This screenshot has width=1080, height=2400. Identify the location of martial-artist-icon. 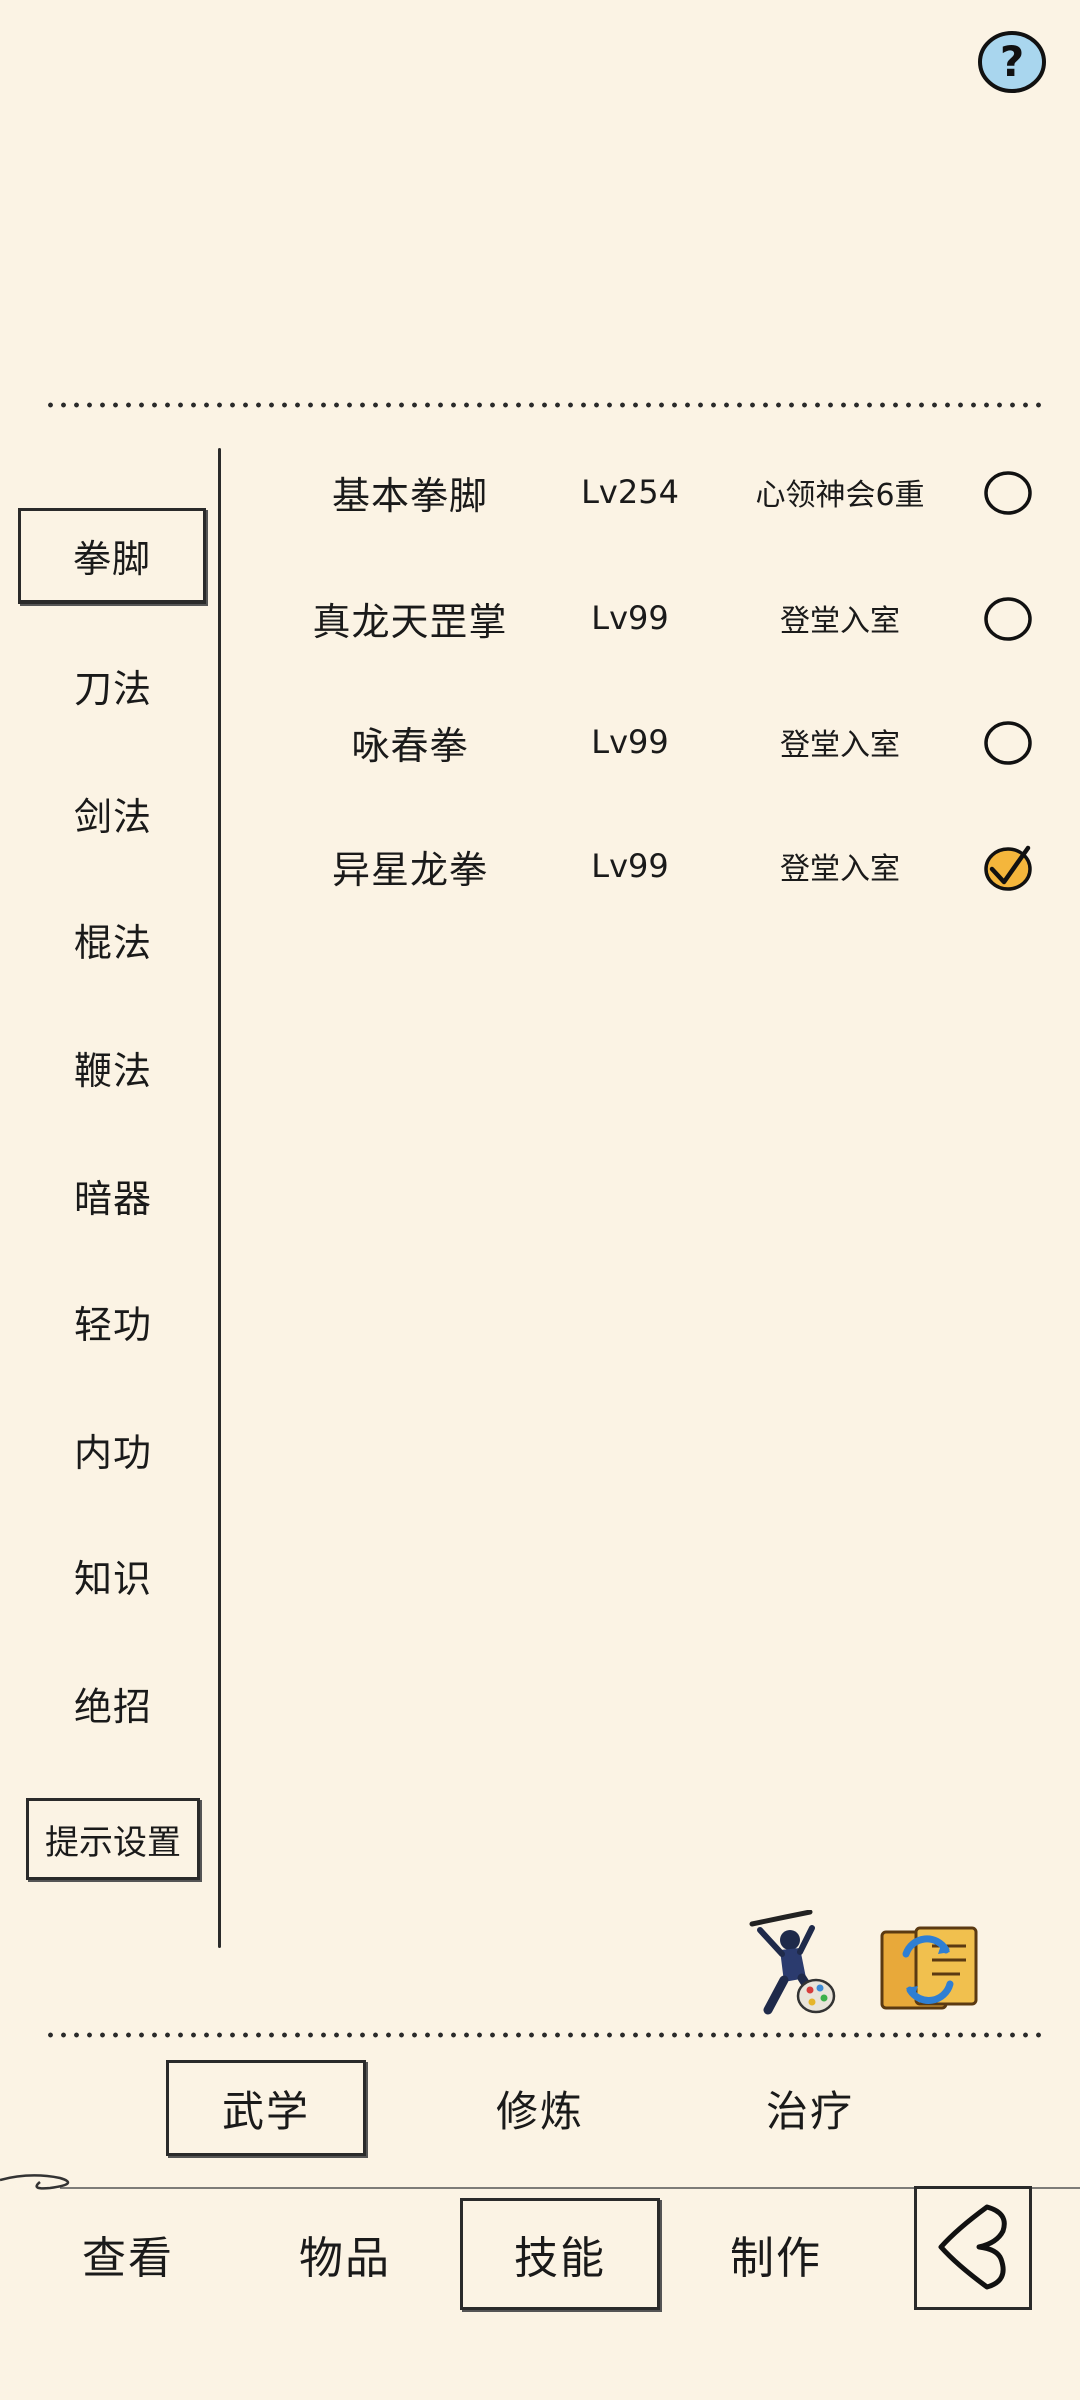
(790, 1965).